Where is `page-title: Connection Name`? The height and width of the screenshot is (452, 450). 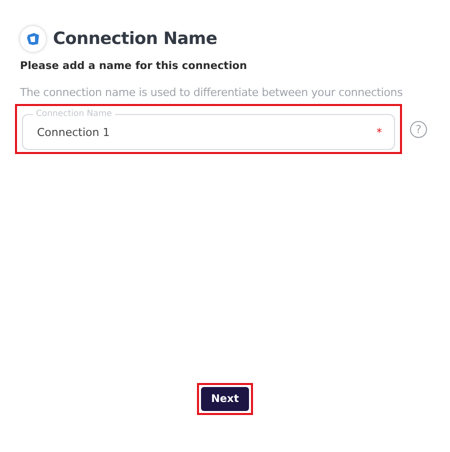
page-title: Connection Name is located at coordinates (135, 39).